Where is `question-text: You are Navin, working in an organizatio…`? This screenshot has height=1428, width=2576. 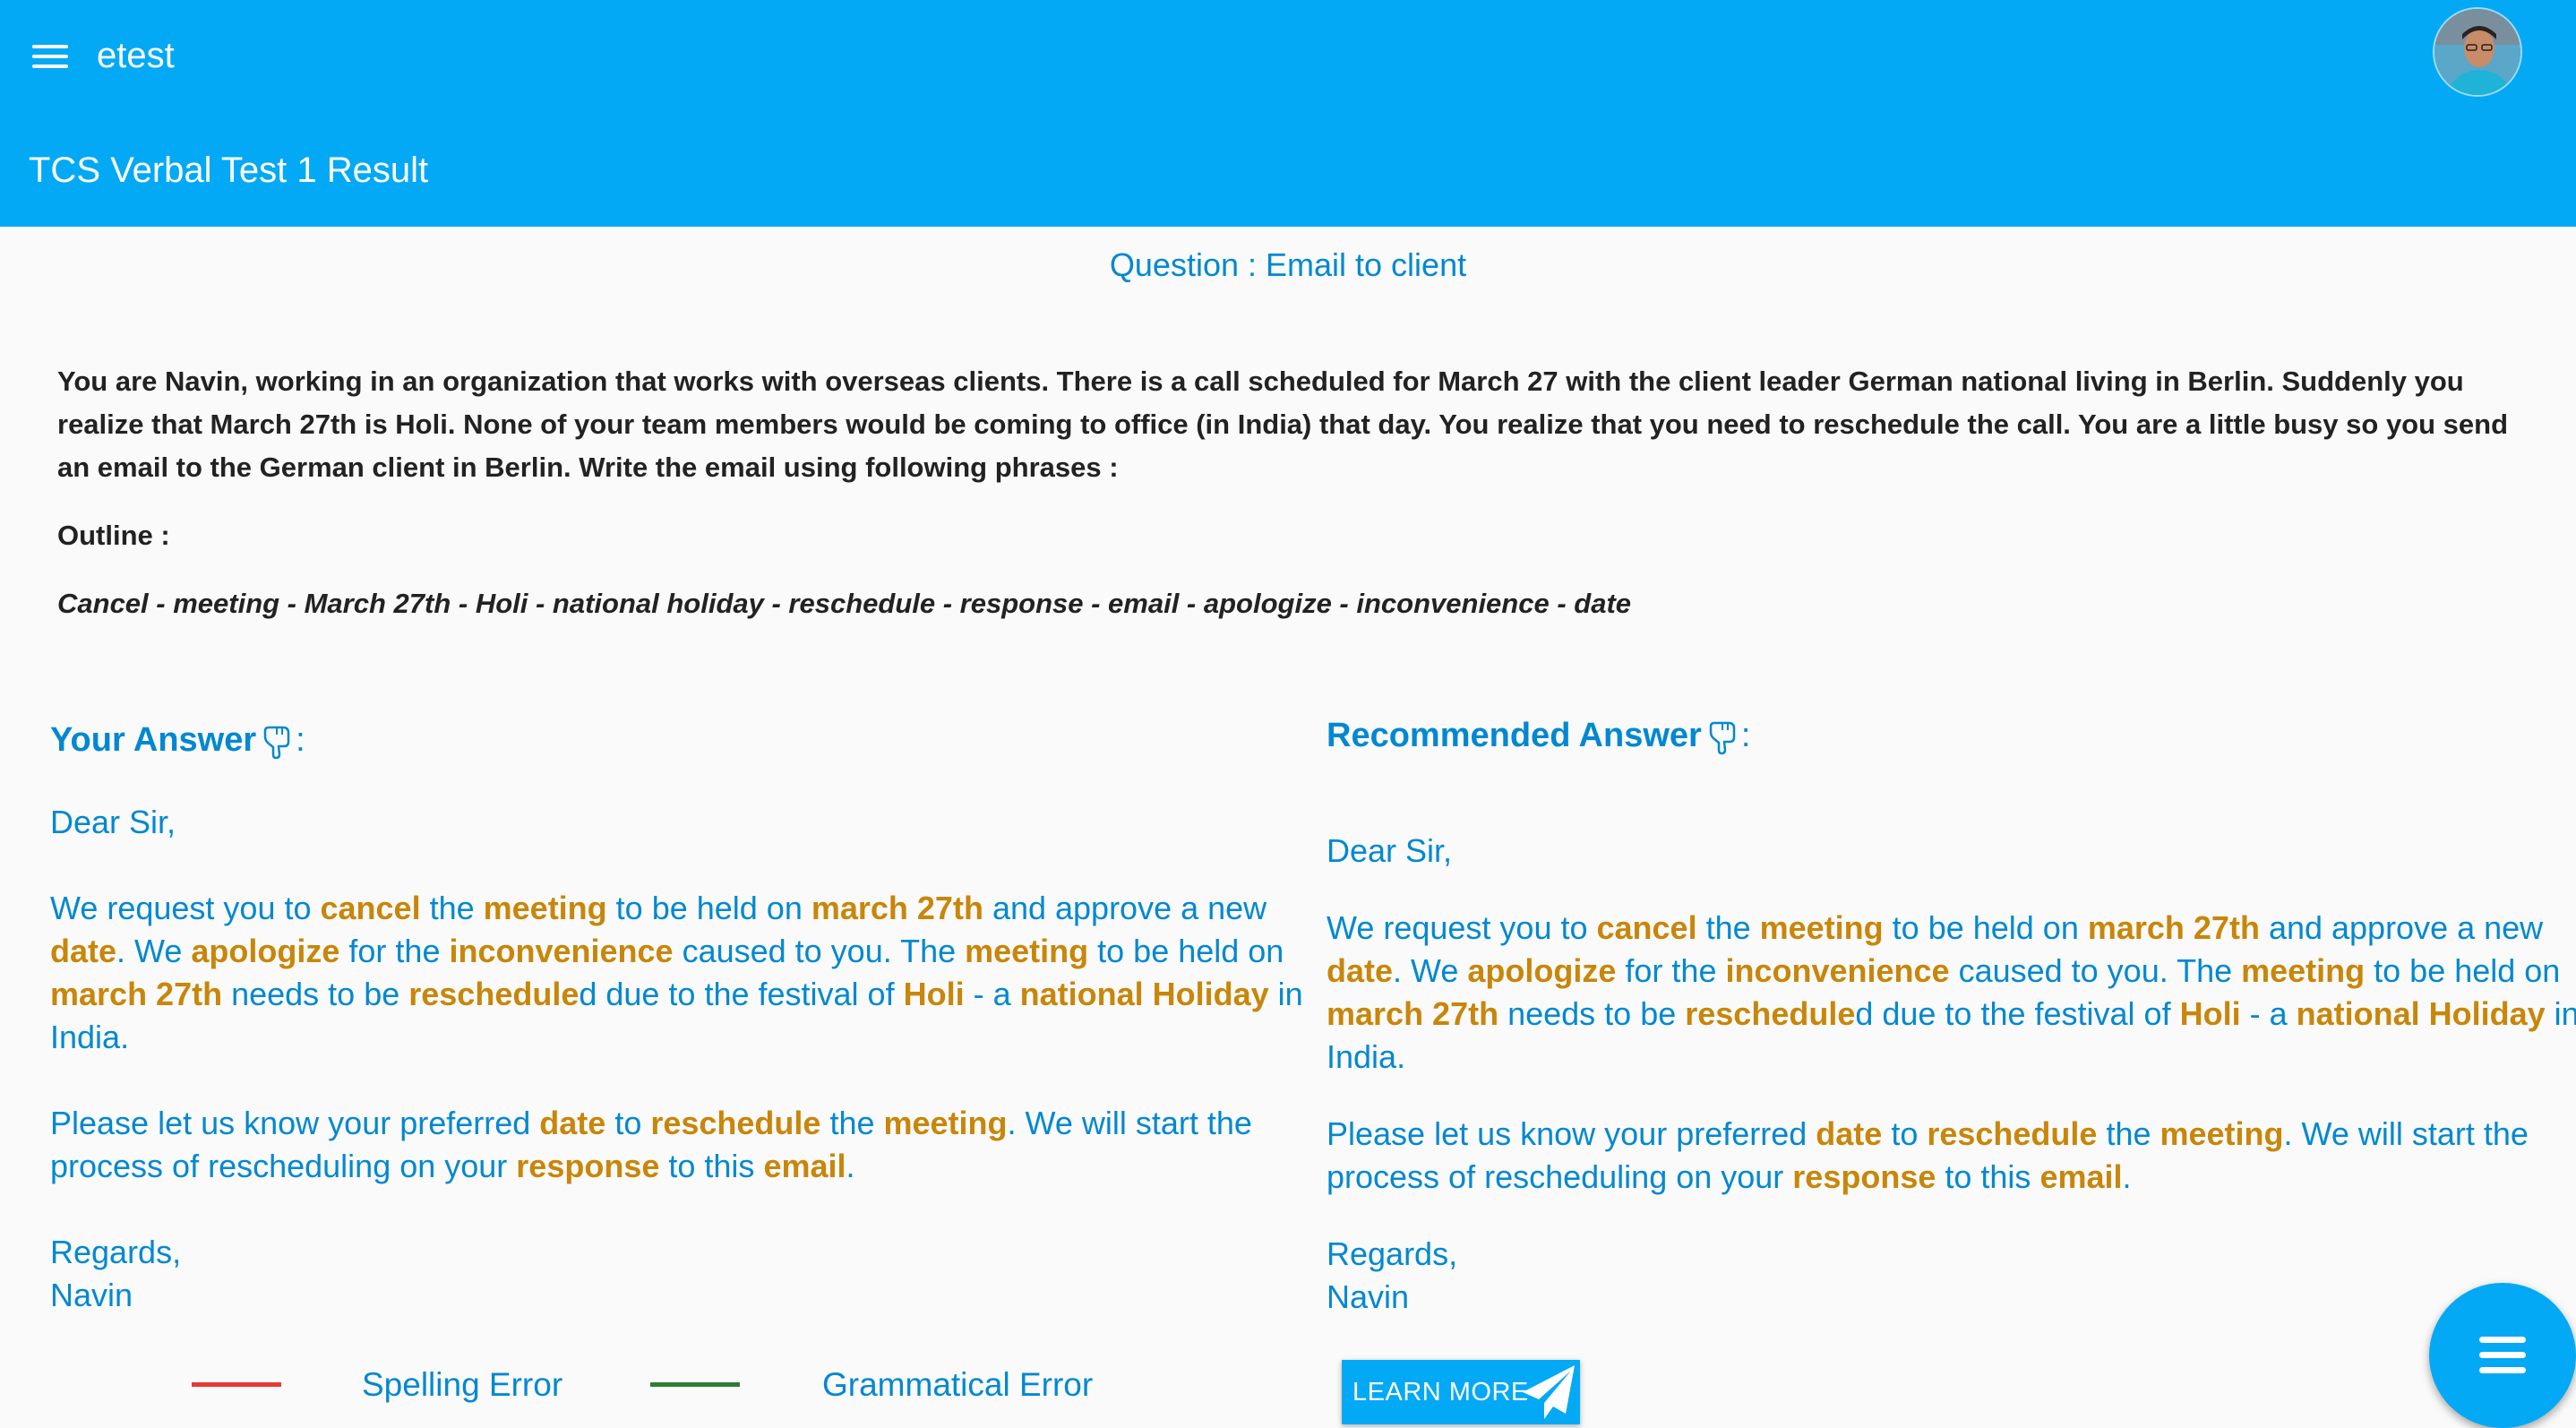 question-text: You are Navin, working in an organizatio… is located at coordinates (1283, 424).